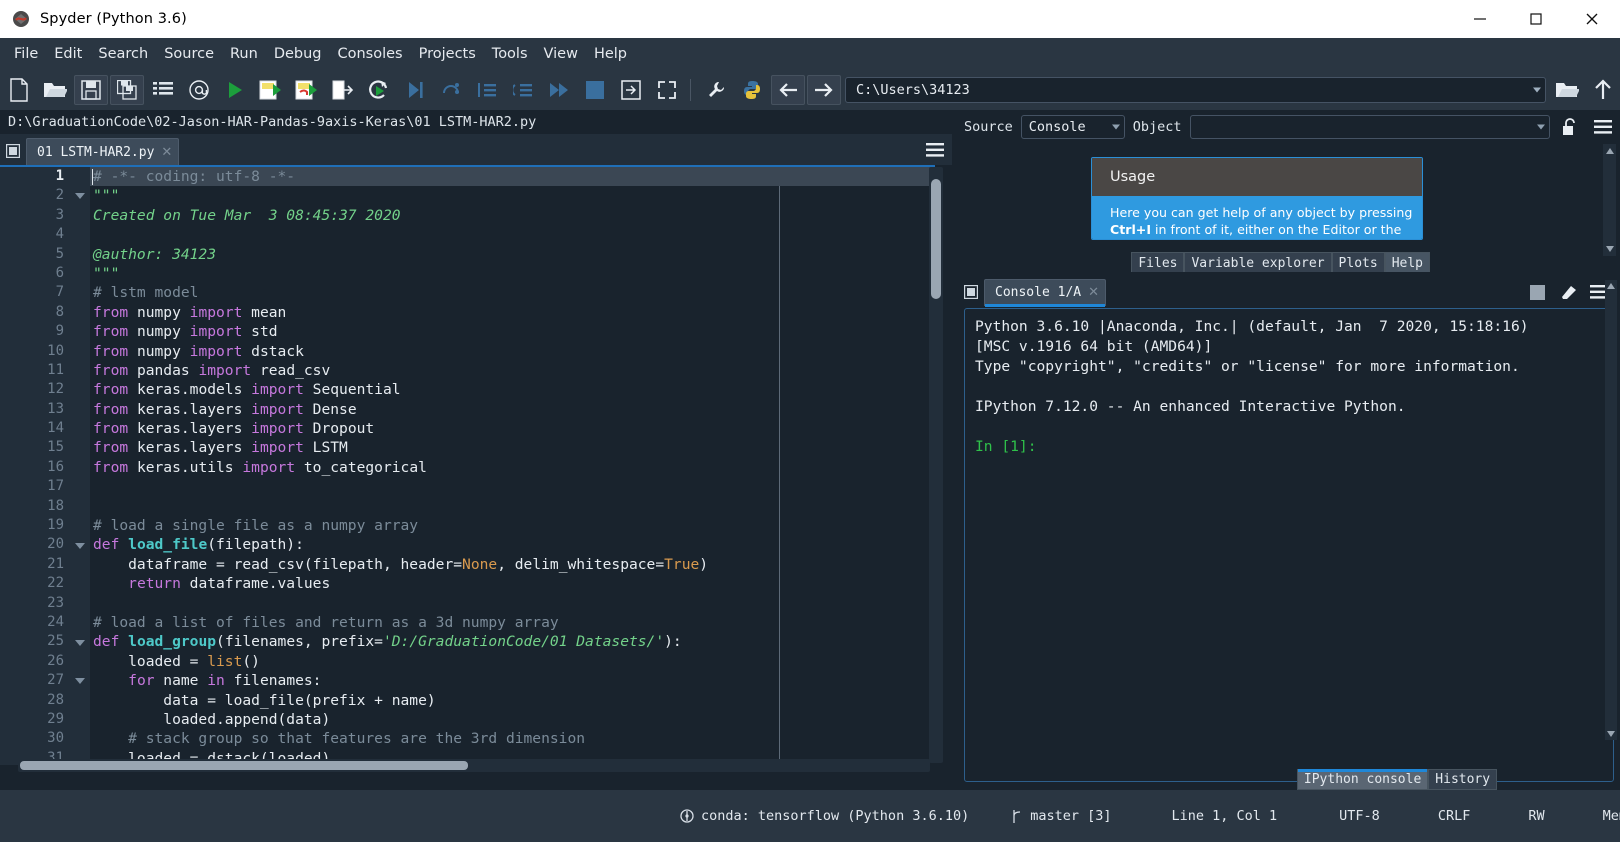 The image size is (1620, 842). What do you see at coordinates (127, 90) in the screenshot?
I see `save-all-icon` at bounding box center [127, 90].